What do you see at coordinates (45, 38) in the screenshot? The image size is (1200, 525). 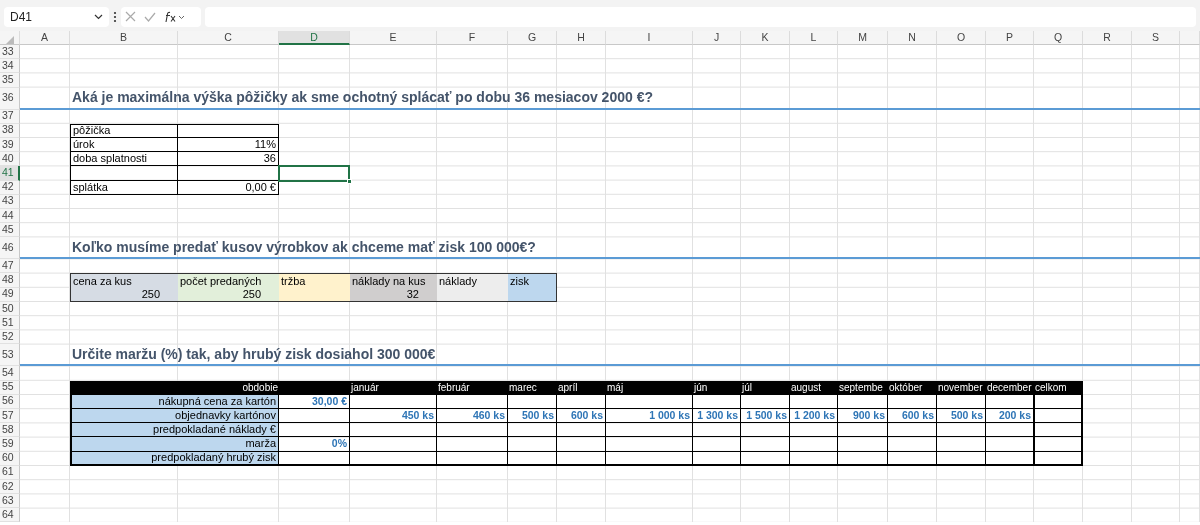 I see `column-header: A` at bounding box center [45, 38].